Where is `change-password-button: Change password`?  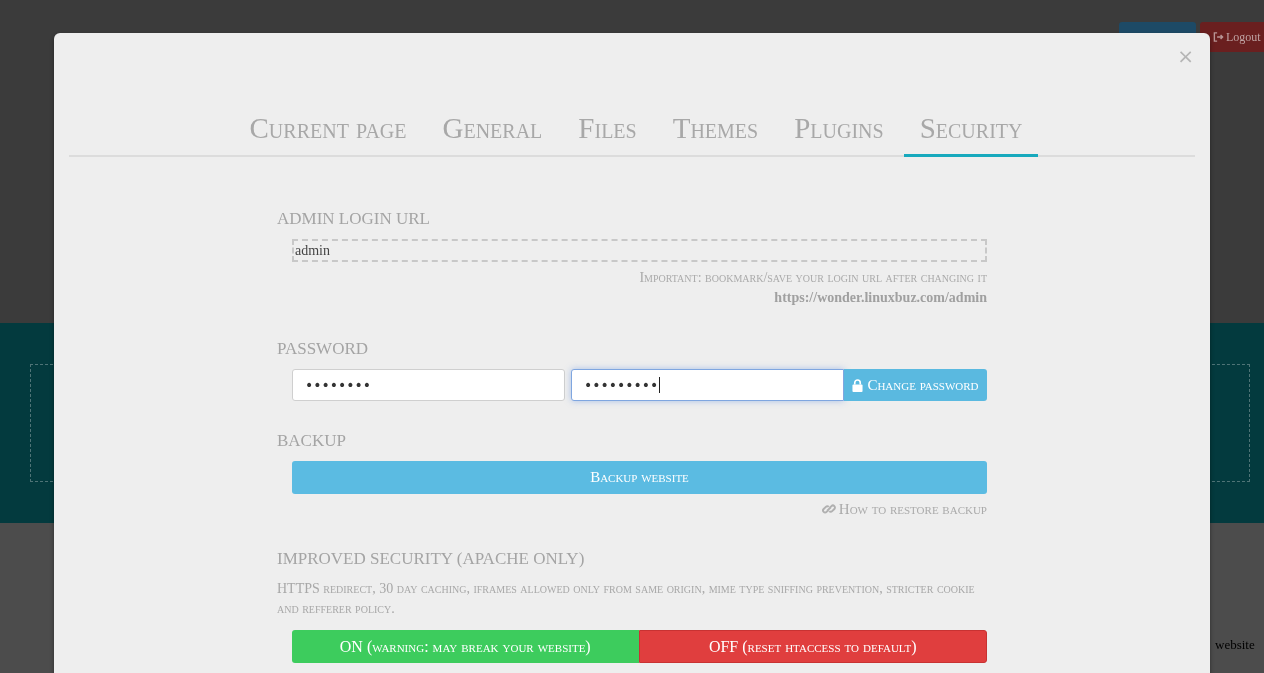 change-password-button: Change password is located at coordinates (915, 385).